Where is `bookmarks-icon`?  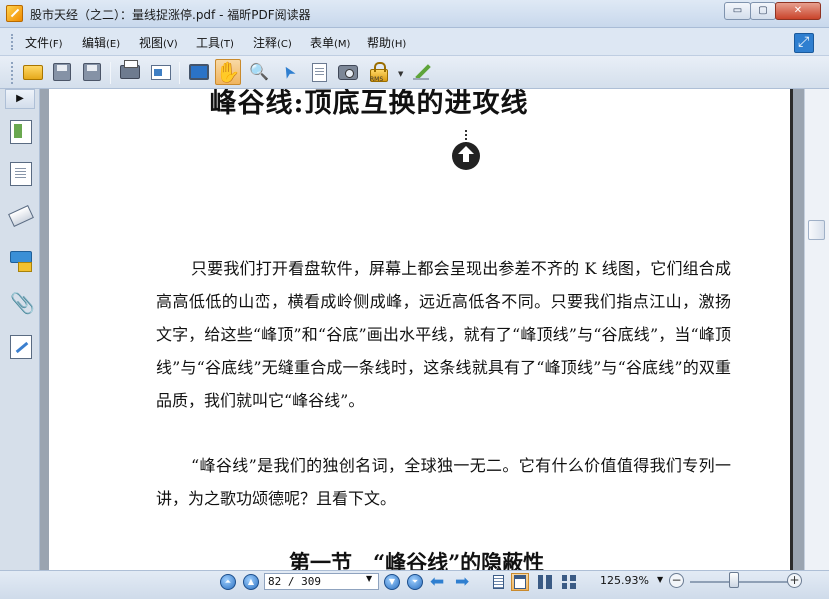 bookmarks-icon is located at coordinates (21, 132).